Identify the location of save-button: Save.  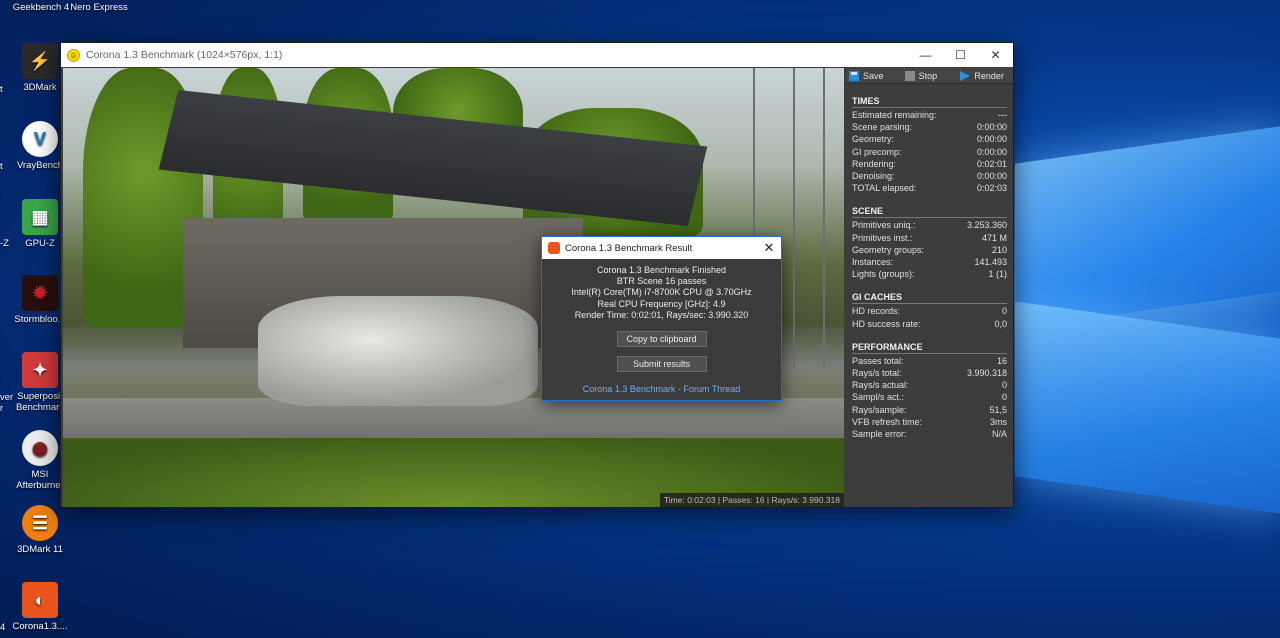
(874, 75).